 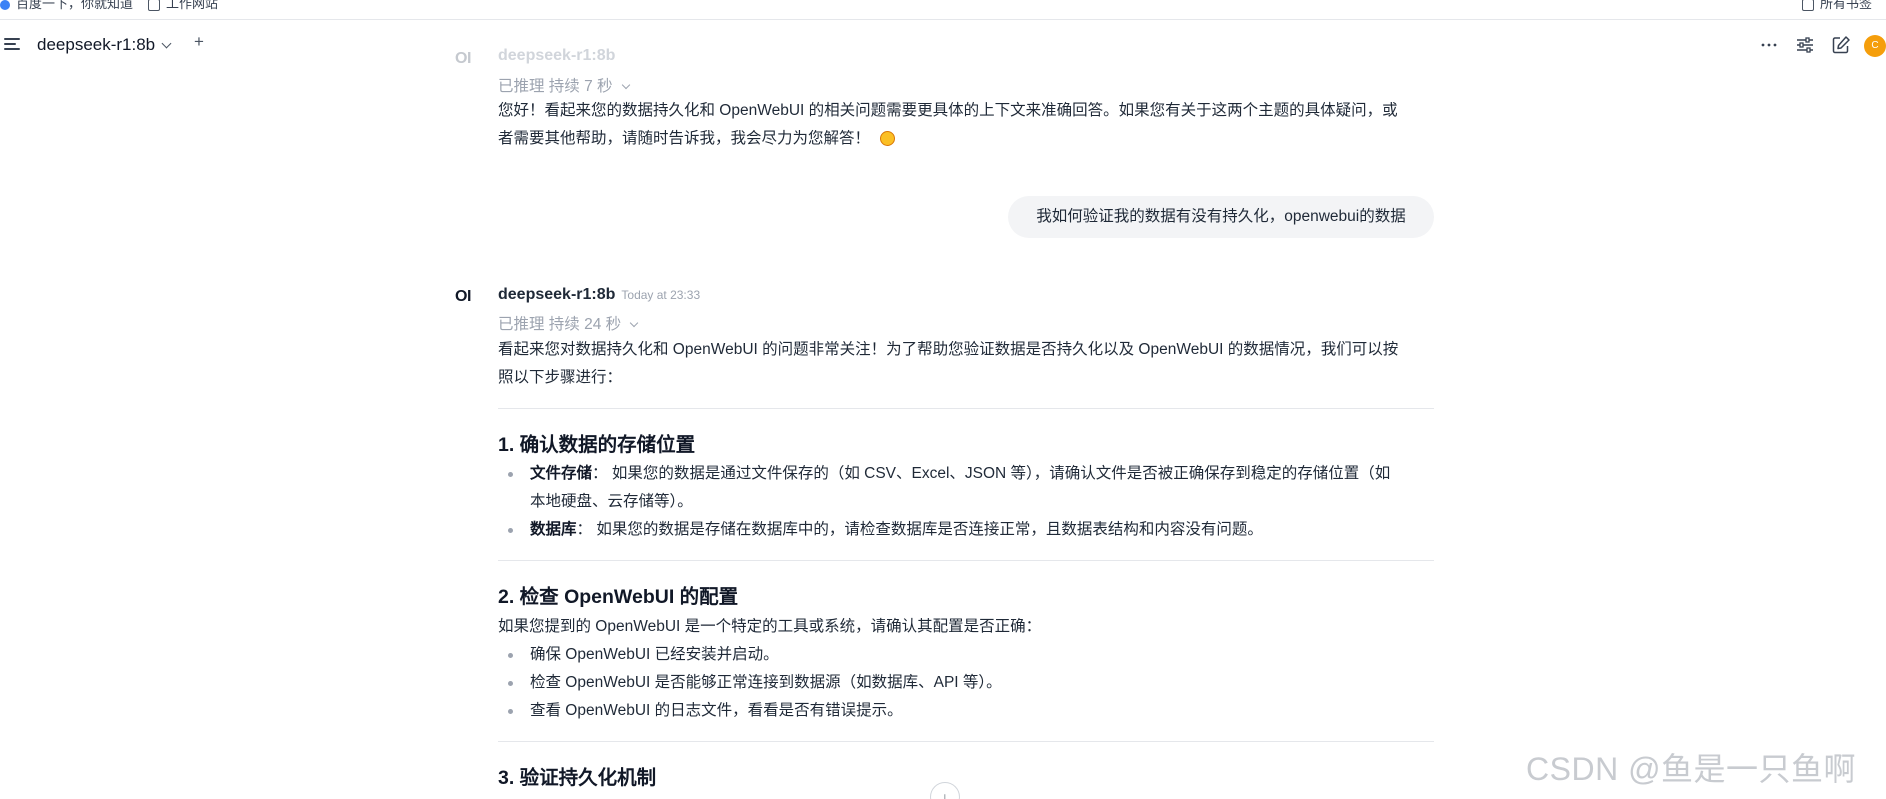 I want to click on section-intro: 如果您提到的 OpenWebUI 是一个特定的工具或系统，请确认其配置是否正确：, so click(x=770, y=626).